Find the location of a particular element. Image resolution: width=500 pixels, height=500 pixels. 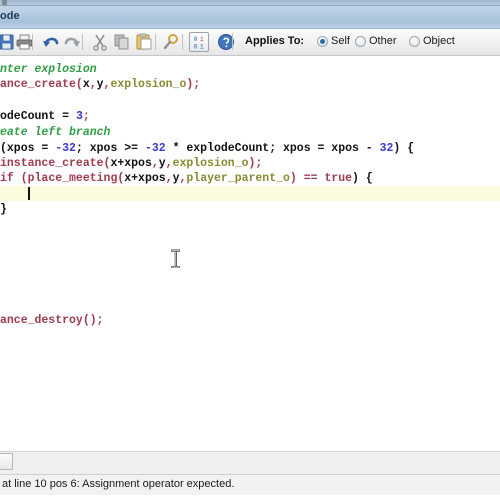

radio-other-label: Other is located at coordinates (383, 41).